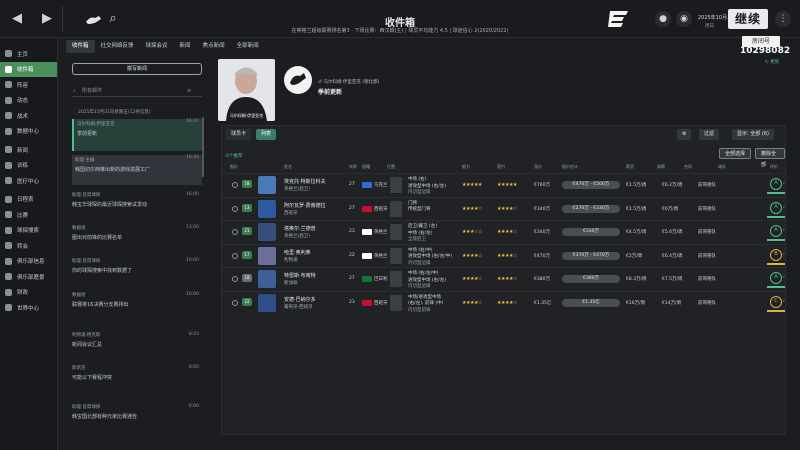 This screenshot has width=800, height=450. Describe the element at coordinates (234, 167) in the screenshot. I see `column-header: 报价` at that location.